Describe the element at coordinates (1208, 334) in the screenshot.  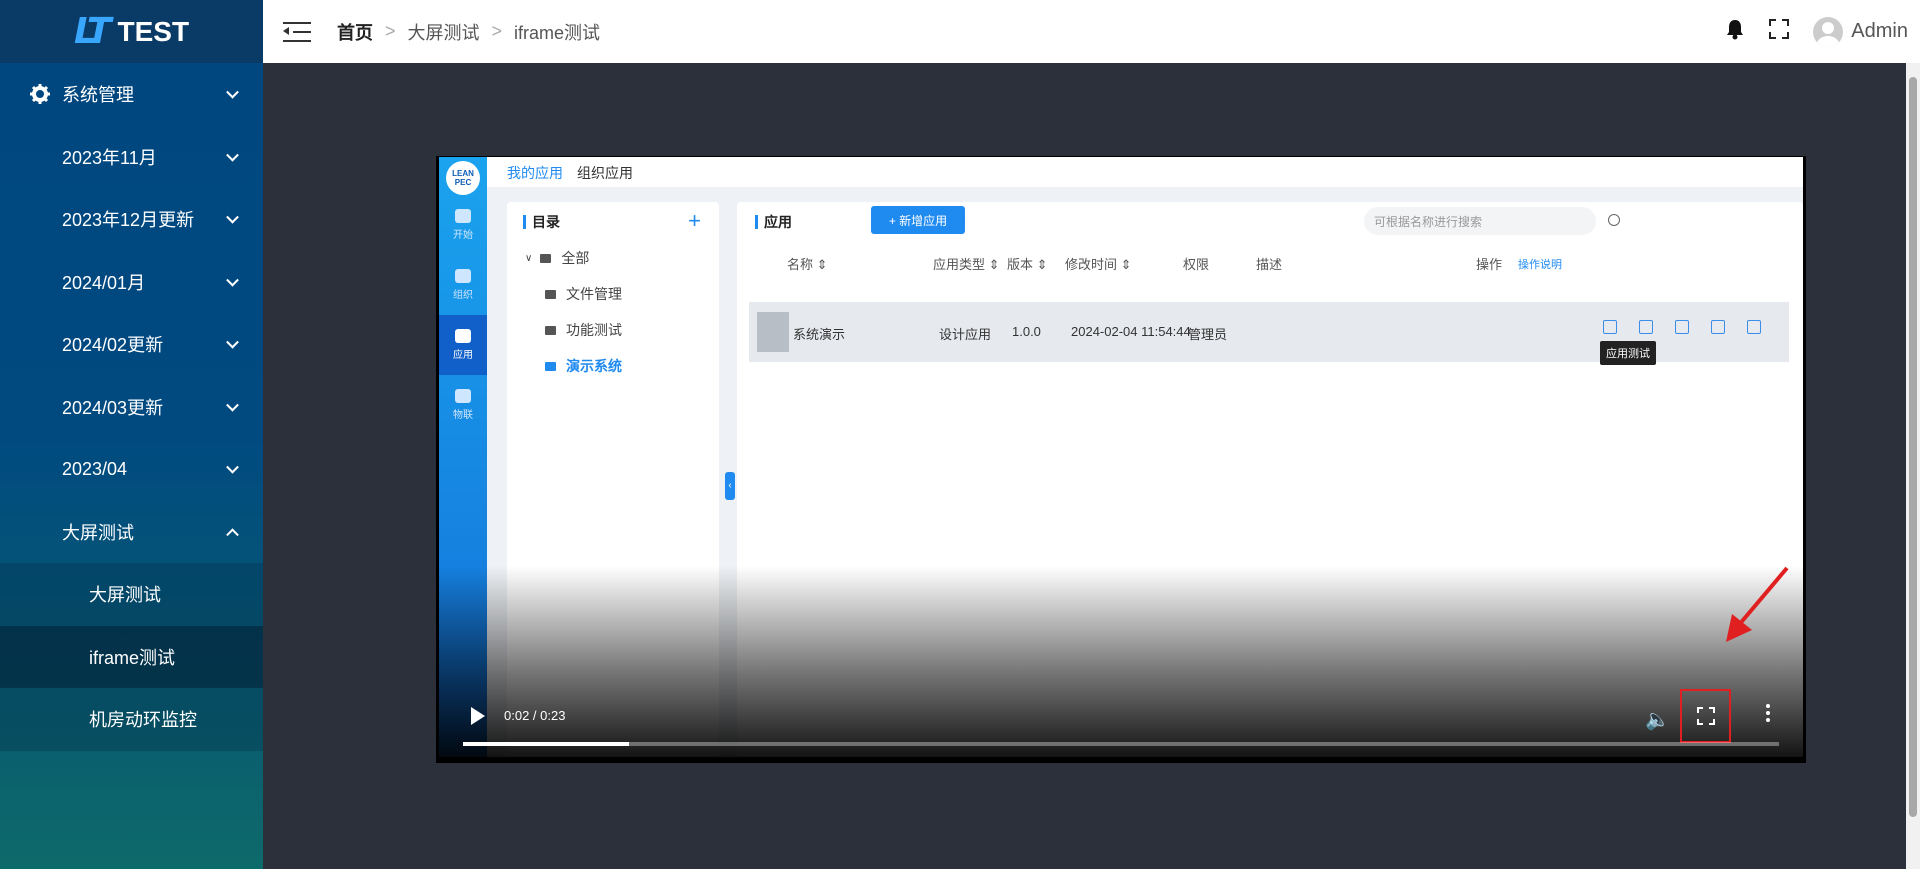
I see `table-cell: 管理员` at that location.